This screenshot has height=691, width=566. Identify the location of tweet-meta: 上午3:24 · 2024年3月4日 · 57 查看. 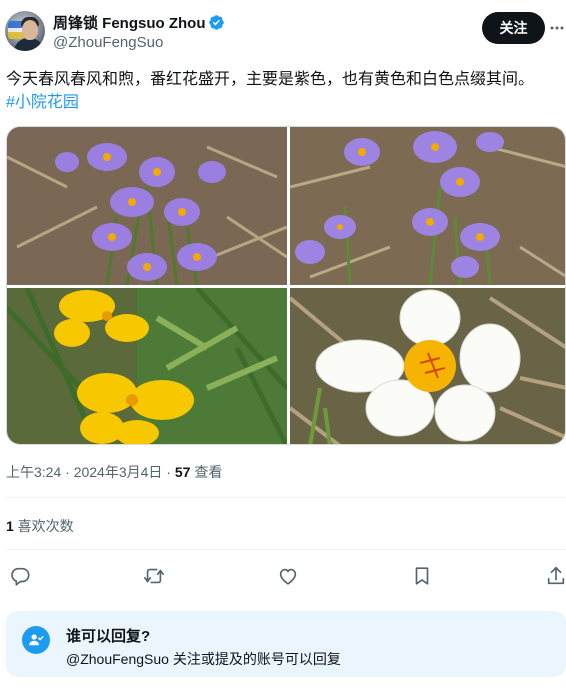
(114, 472).